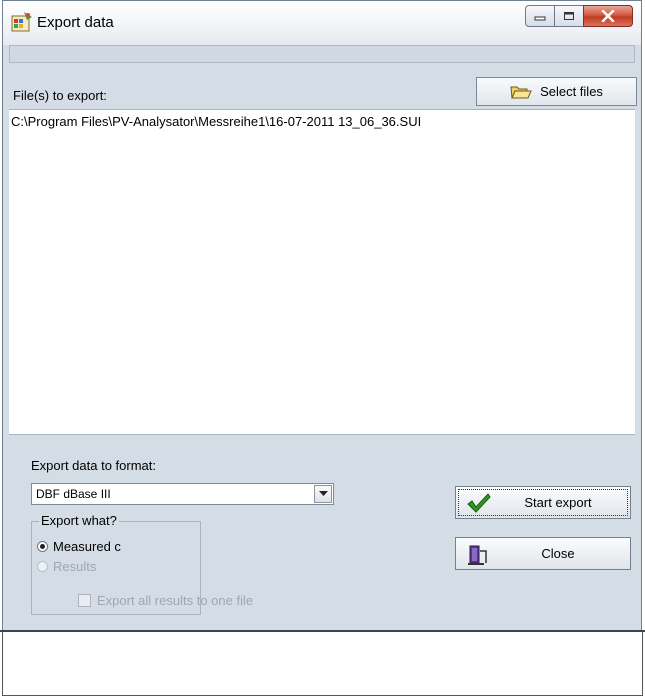 This screenshot has height=697, width=645. I want to click on minimize-button, so click(540, 16).